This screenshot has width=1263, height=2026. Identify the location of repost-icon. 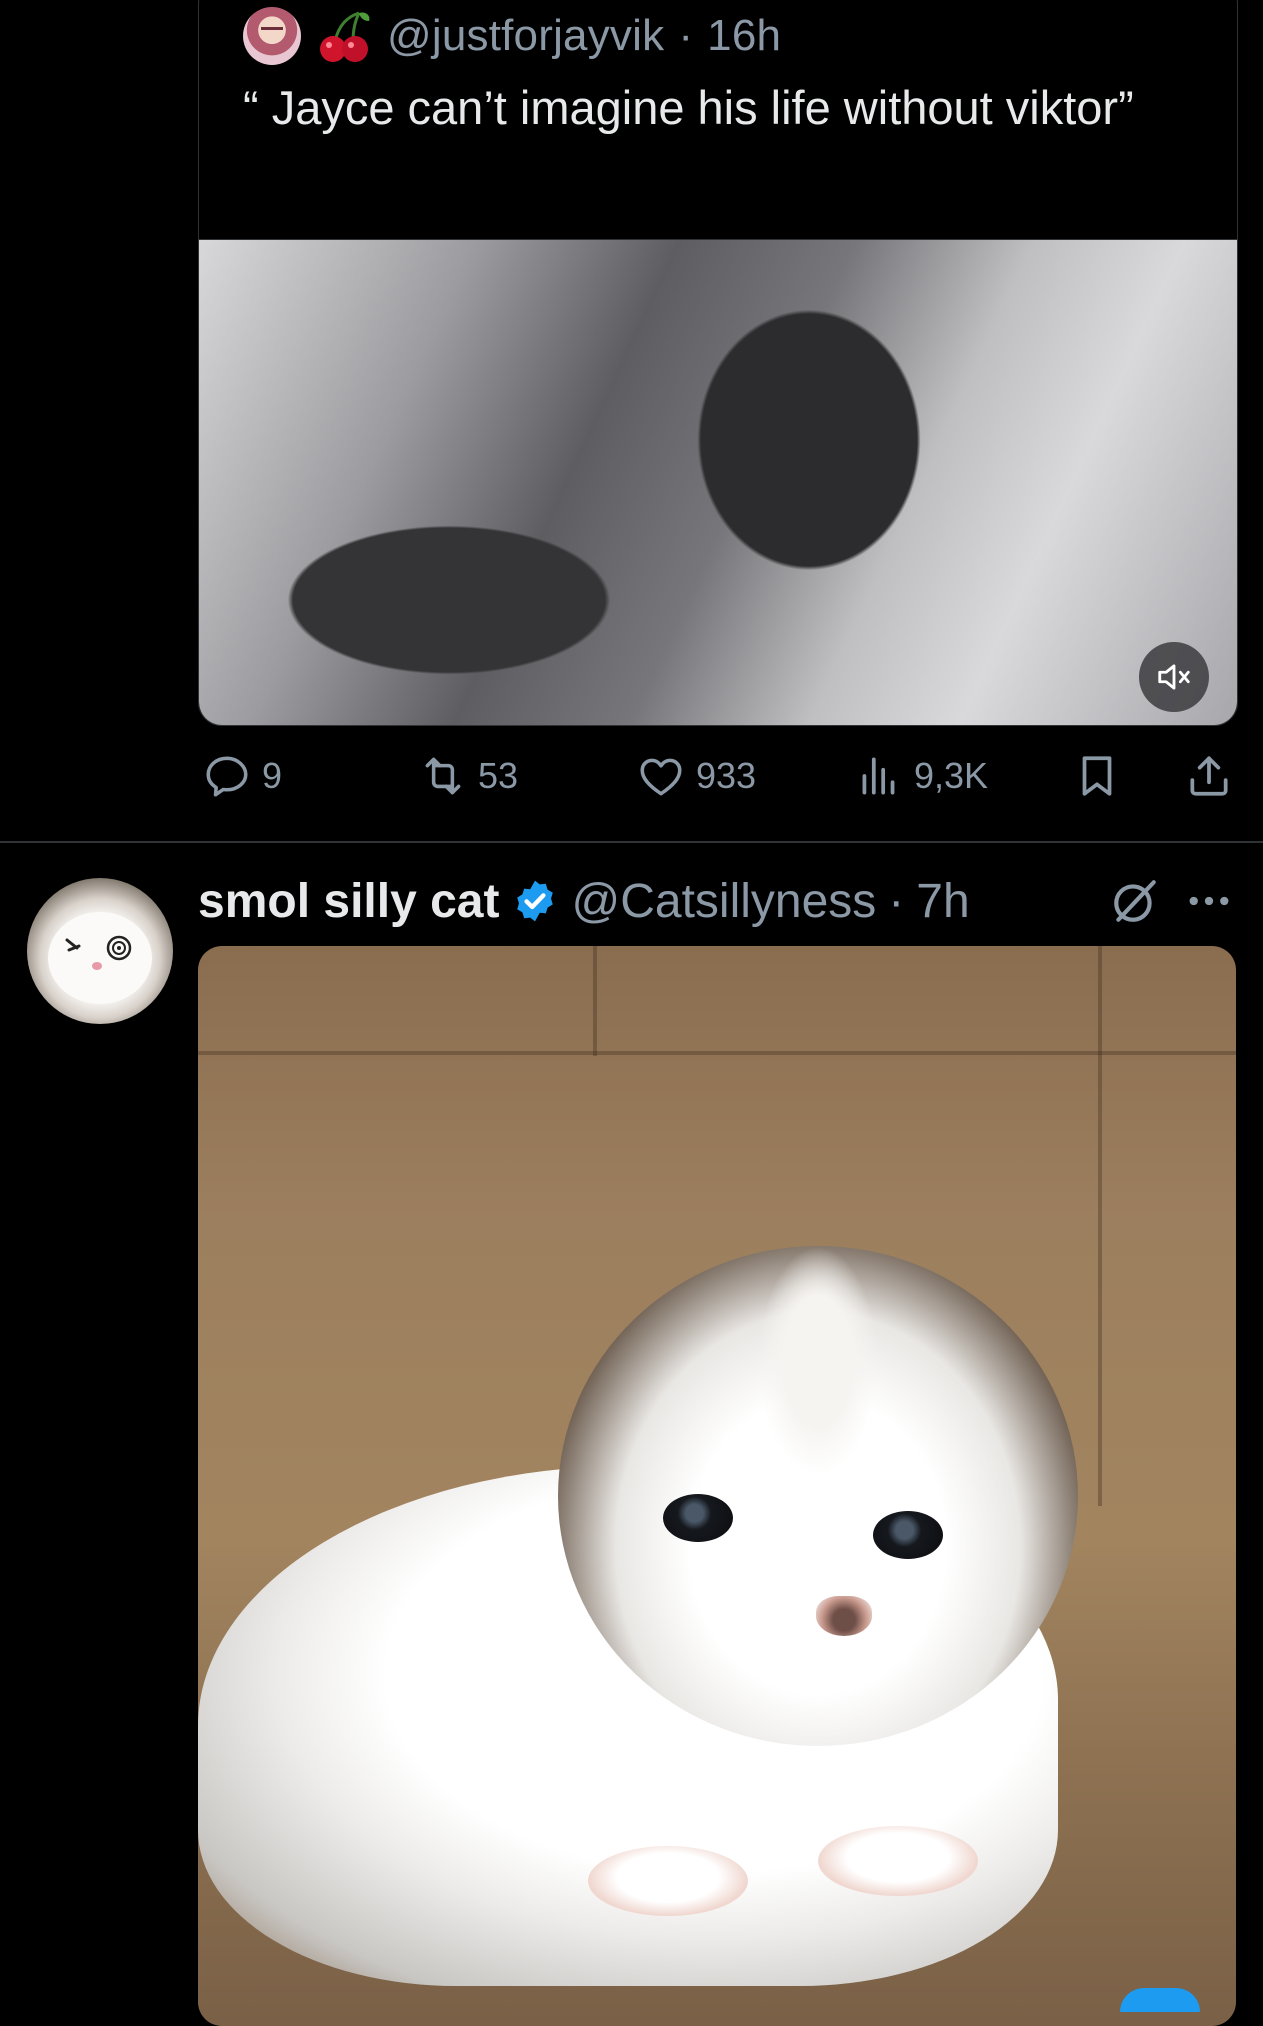
(443, 776).